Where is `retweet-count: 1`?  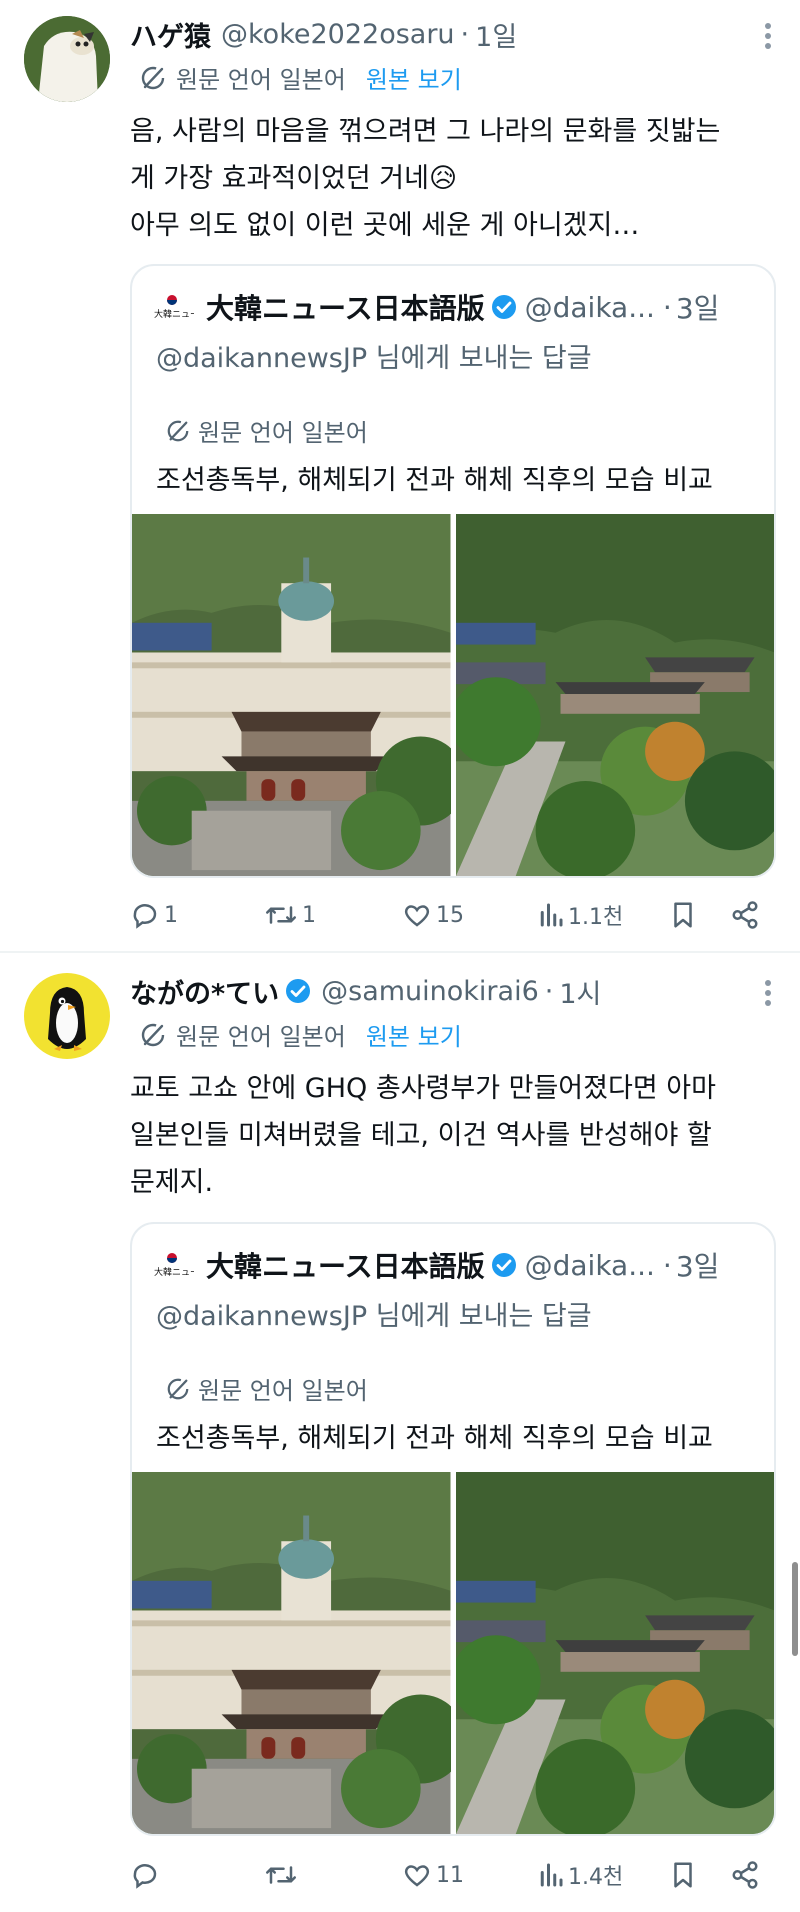
retweet-count: 1 is located at coordinates (309, 915).